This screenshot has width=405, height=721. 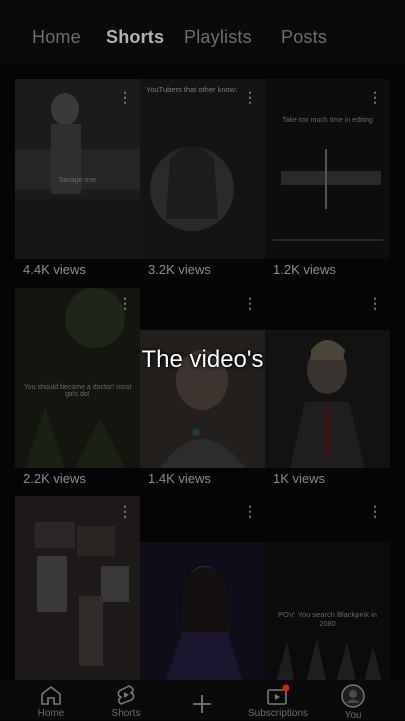 What do you see at coordinates (202, 388) in the screenshot?
I see `short-item: ⋮ 1.4K views` at bounding box center [202, 388].